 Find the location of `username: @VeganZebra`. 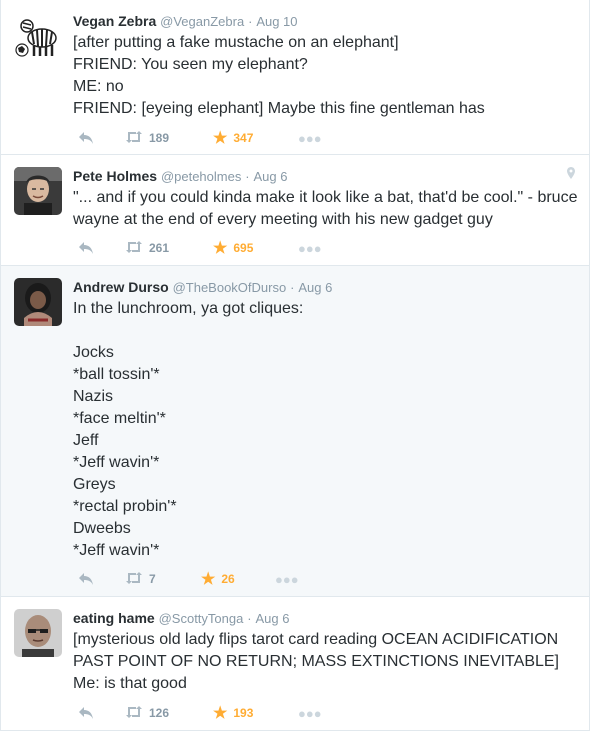

username: @VeganZebra is located at coordinates (202, 21).